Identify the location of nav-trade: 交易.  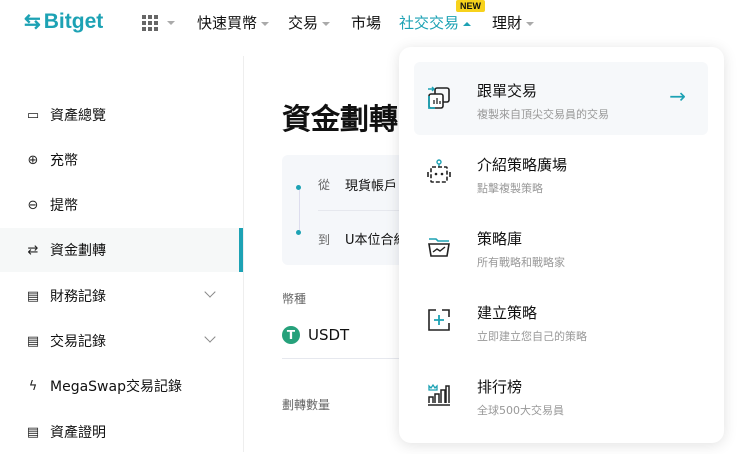
(309, 22).